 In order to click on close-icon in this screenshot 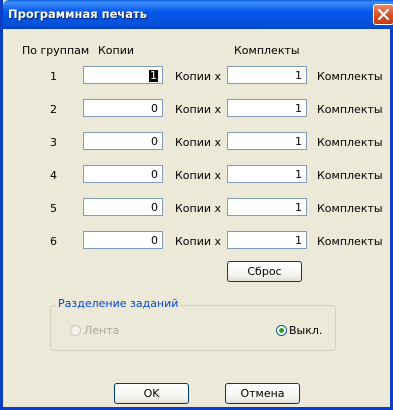, I will do `click(383, 14)`.